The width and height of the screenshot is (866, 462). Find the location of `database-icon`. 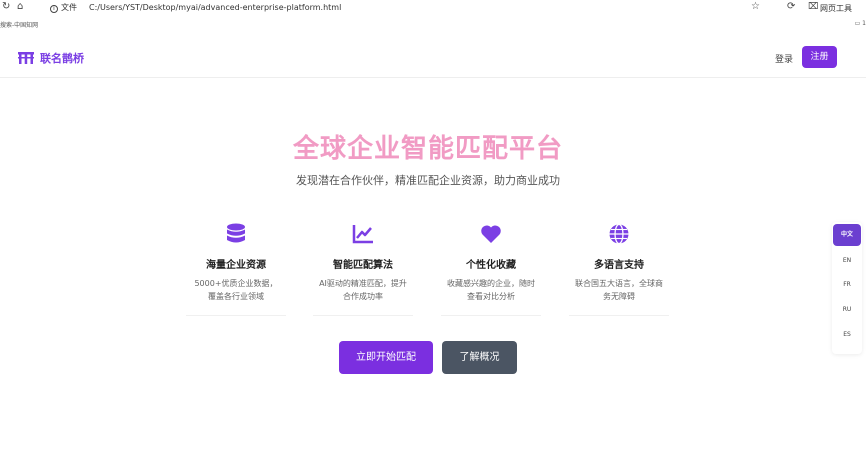

database-icon is located at coordinates (236, 233).